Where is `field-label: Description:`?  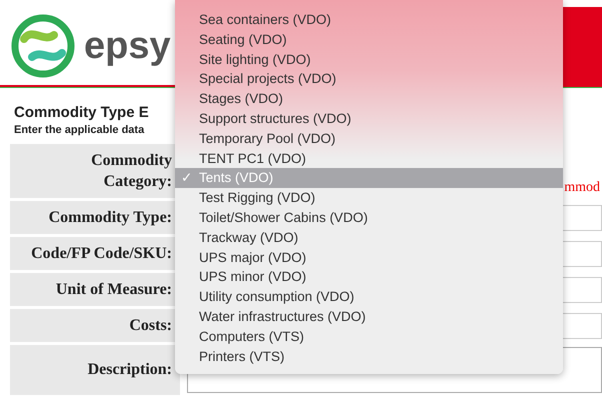
field-label: Description: is located at coordinates (95, 370).